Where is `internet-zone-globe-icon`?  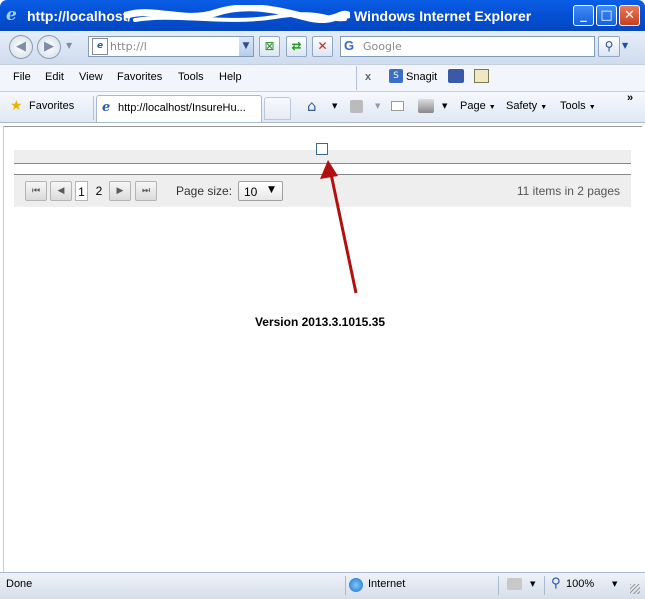
internet-zone-globe-icon is located at coordinates (356, 585).